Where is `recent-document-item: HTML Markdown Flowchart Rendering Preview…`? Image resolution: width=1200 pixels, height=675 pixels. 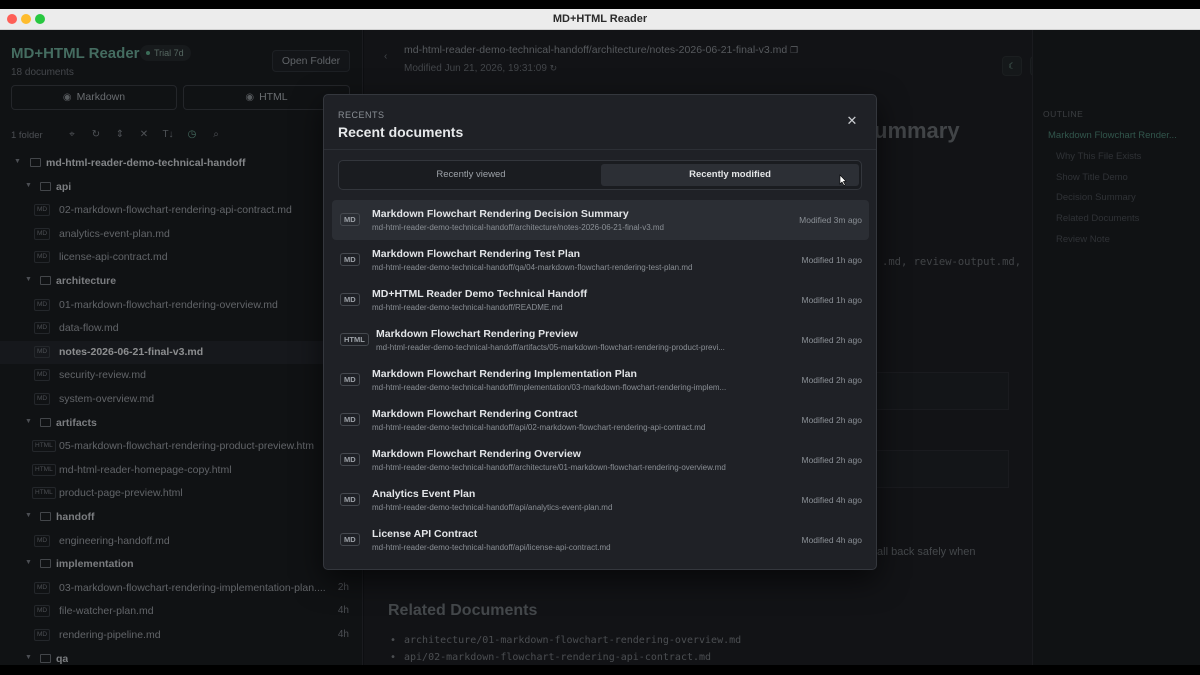
recent-document-item: HTML Markdown Flowchart Rendering Preview… is located at coordinates (600, 340).